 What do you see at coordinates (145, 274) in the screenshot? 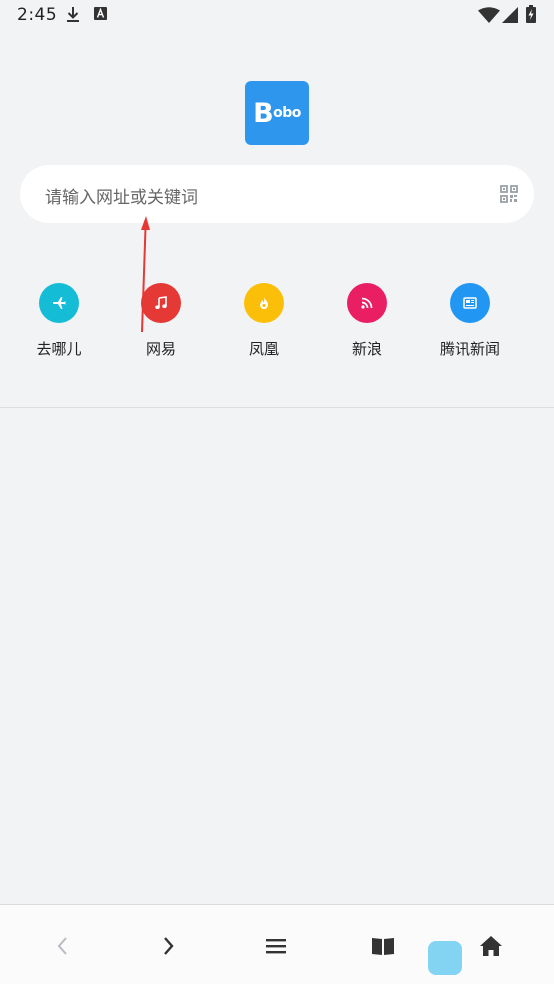
I see `annotation-arrow-icon` at bounding box center [145, 274].